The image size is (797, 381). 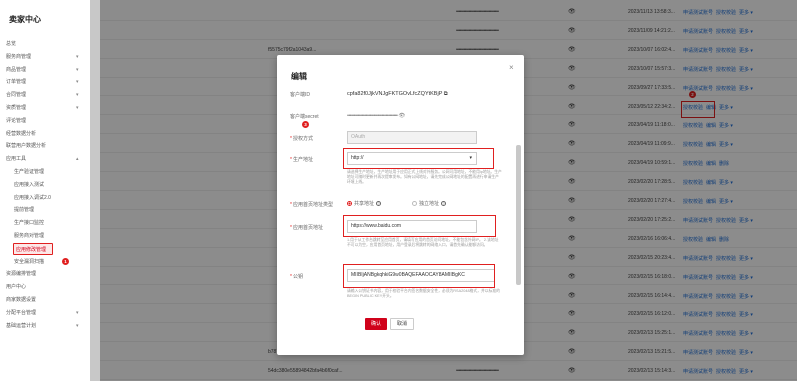 What do you see at coordinates (21, 325) in the screenshot?
I see `sidebar-item-label: 基础运营计划` at bounding box center [21, 325].